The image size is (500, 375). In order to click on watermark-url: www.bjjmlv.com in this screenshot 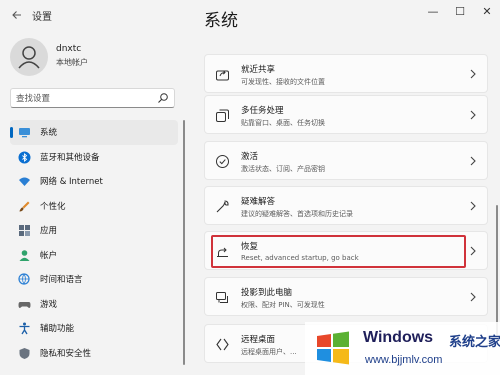, I will do `click(404, 360)`.